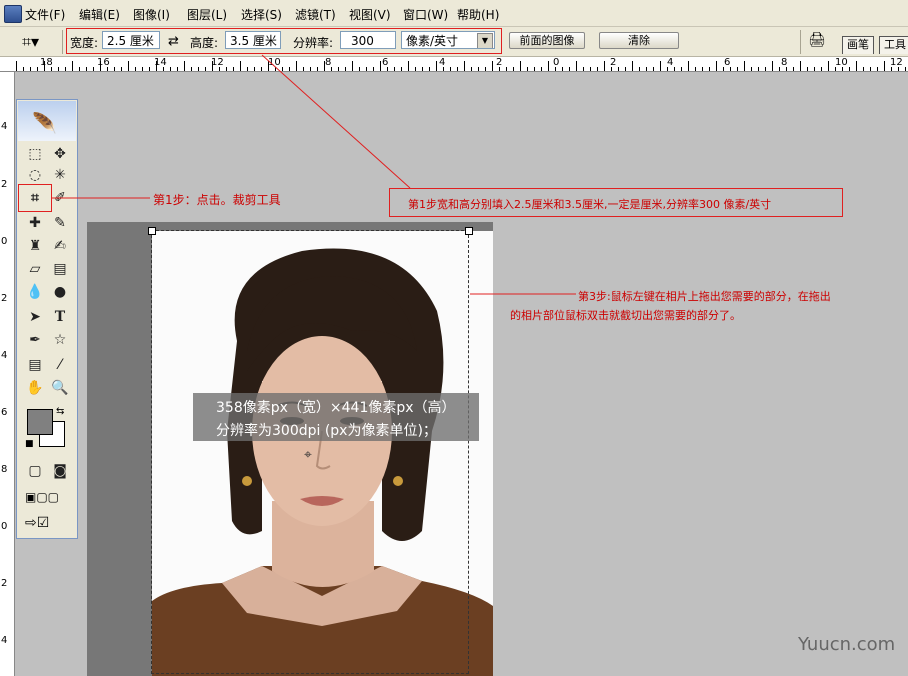 The width and height of the screenshot is (908, 676). Describe the element at coordinates (60, 471) in the screenshot. I see `quick-mask-mode-icon: ◙` at that location.